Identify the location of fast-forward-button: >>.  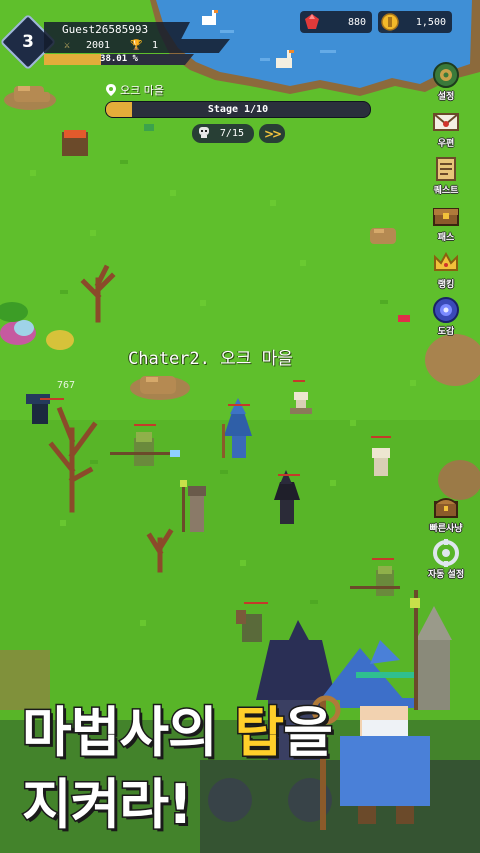
(272, 133).